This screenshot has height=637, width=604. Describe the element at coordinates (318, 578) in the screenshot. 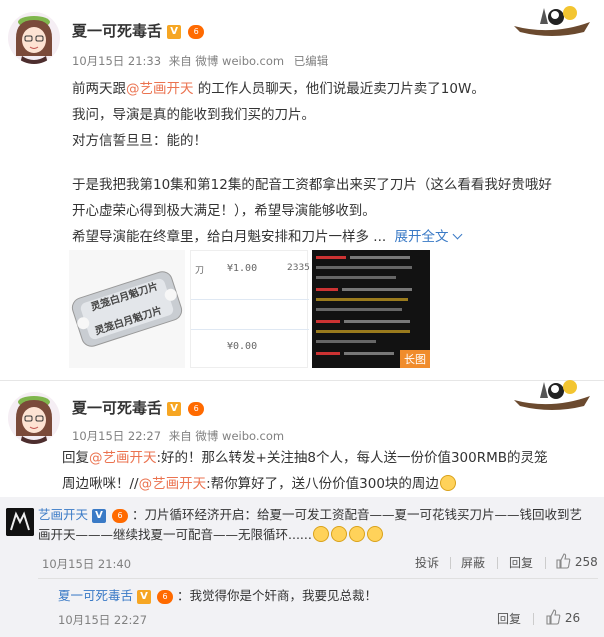

I see `comment-reply-divider` at that location.